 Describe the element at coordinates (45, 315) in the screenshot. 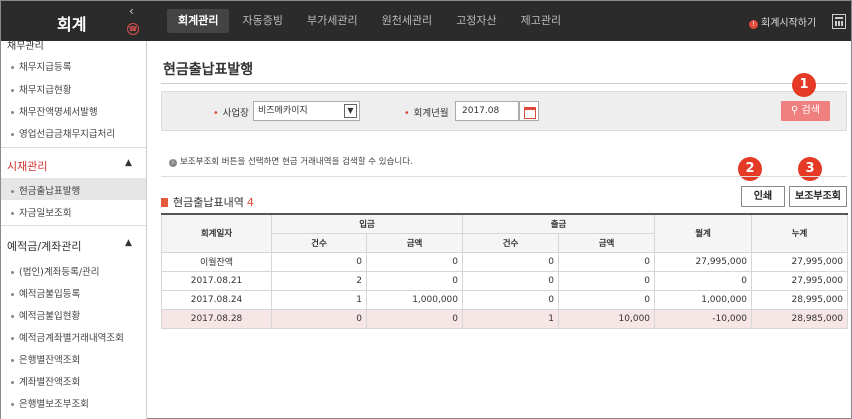

I see `sidebar-item: 예적금불입현황` at that location.